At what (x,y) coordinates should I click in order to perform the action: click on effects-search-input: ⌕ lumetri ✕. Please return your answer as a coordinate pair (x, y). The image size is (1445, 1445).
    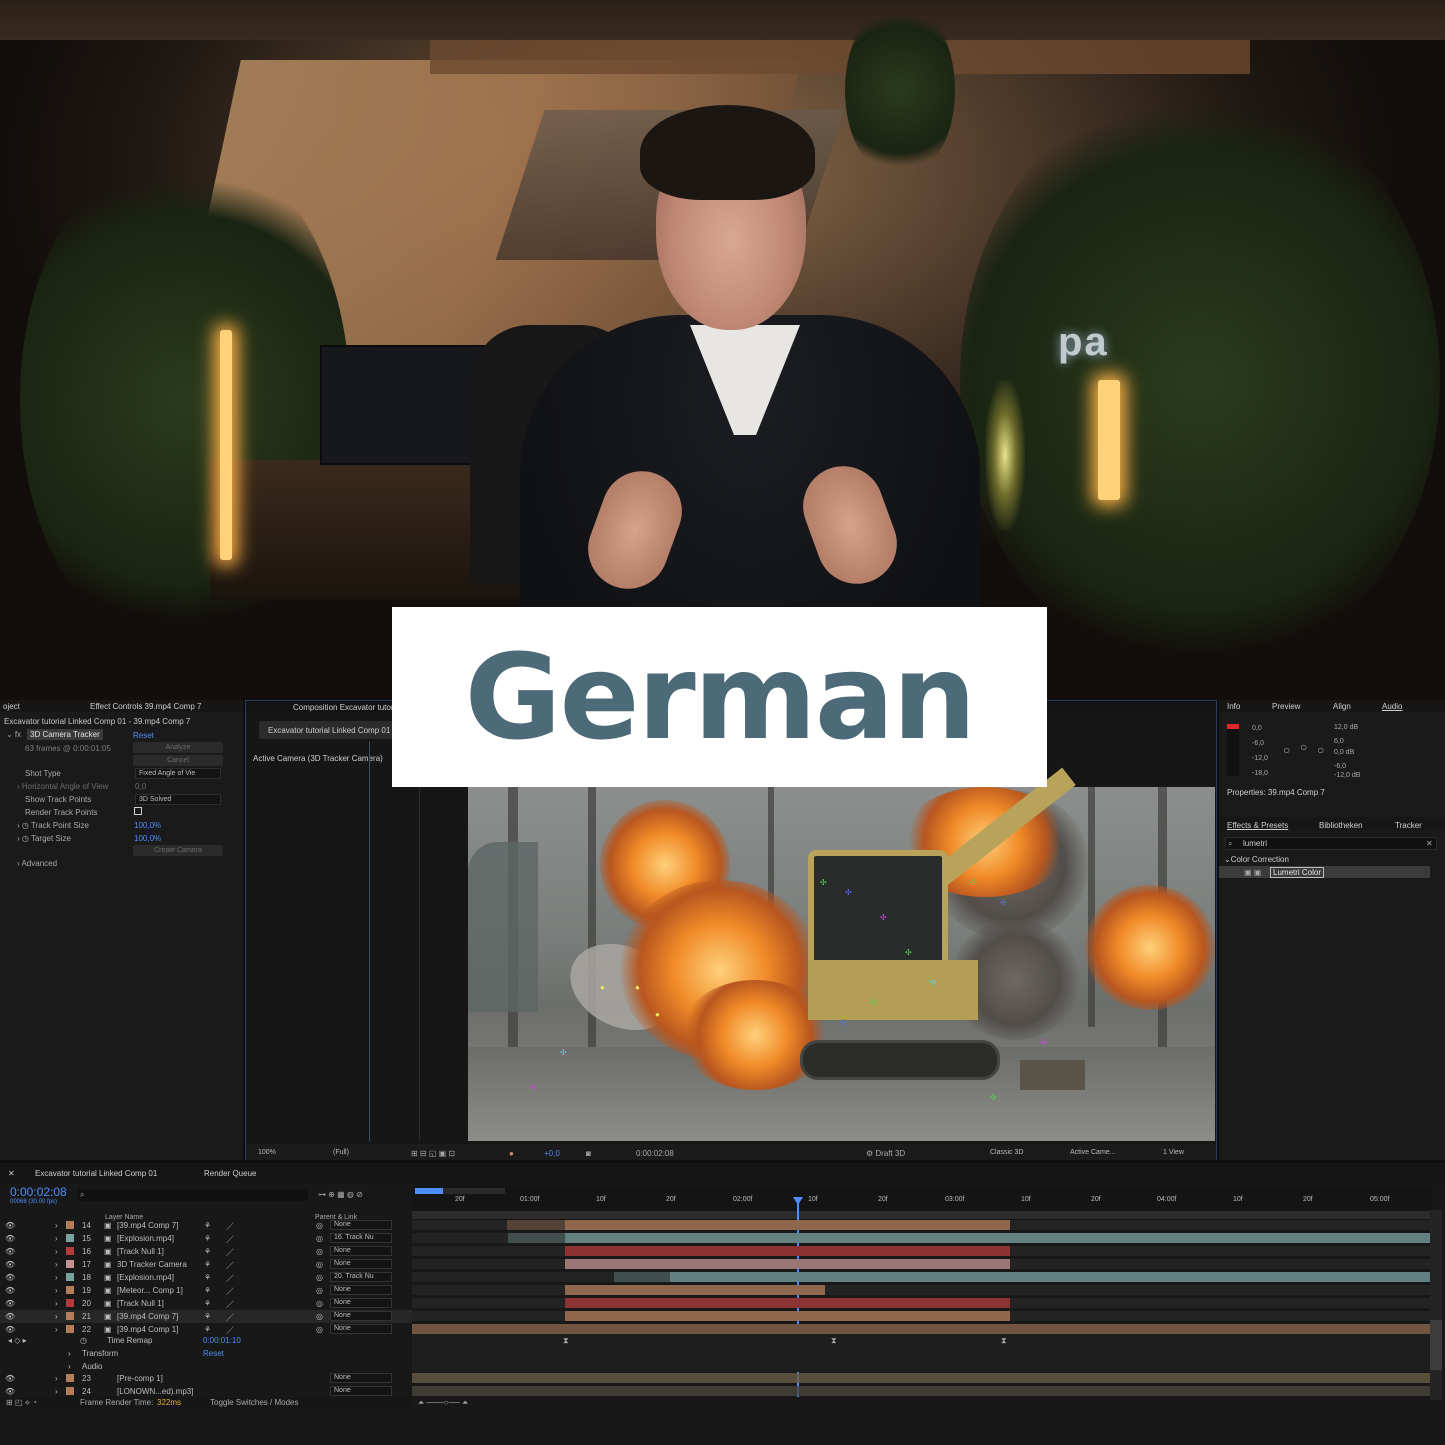
    Looking at the image, I should click on (1331, 843).